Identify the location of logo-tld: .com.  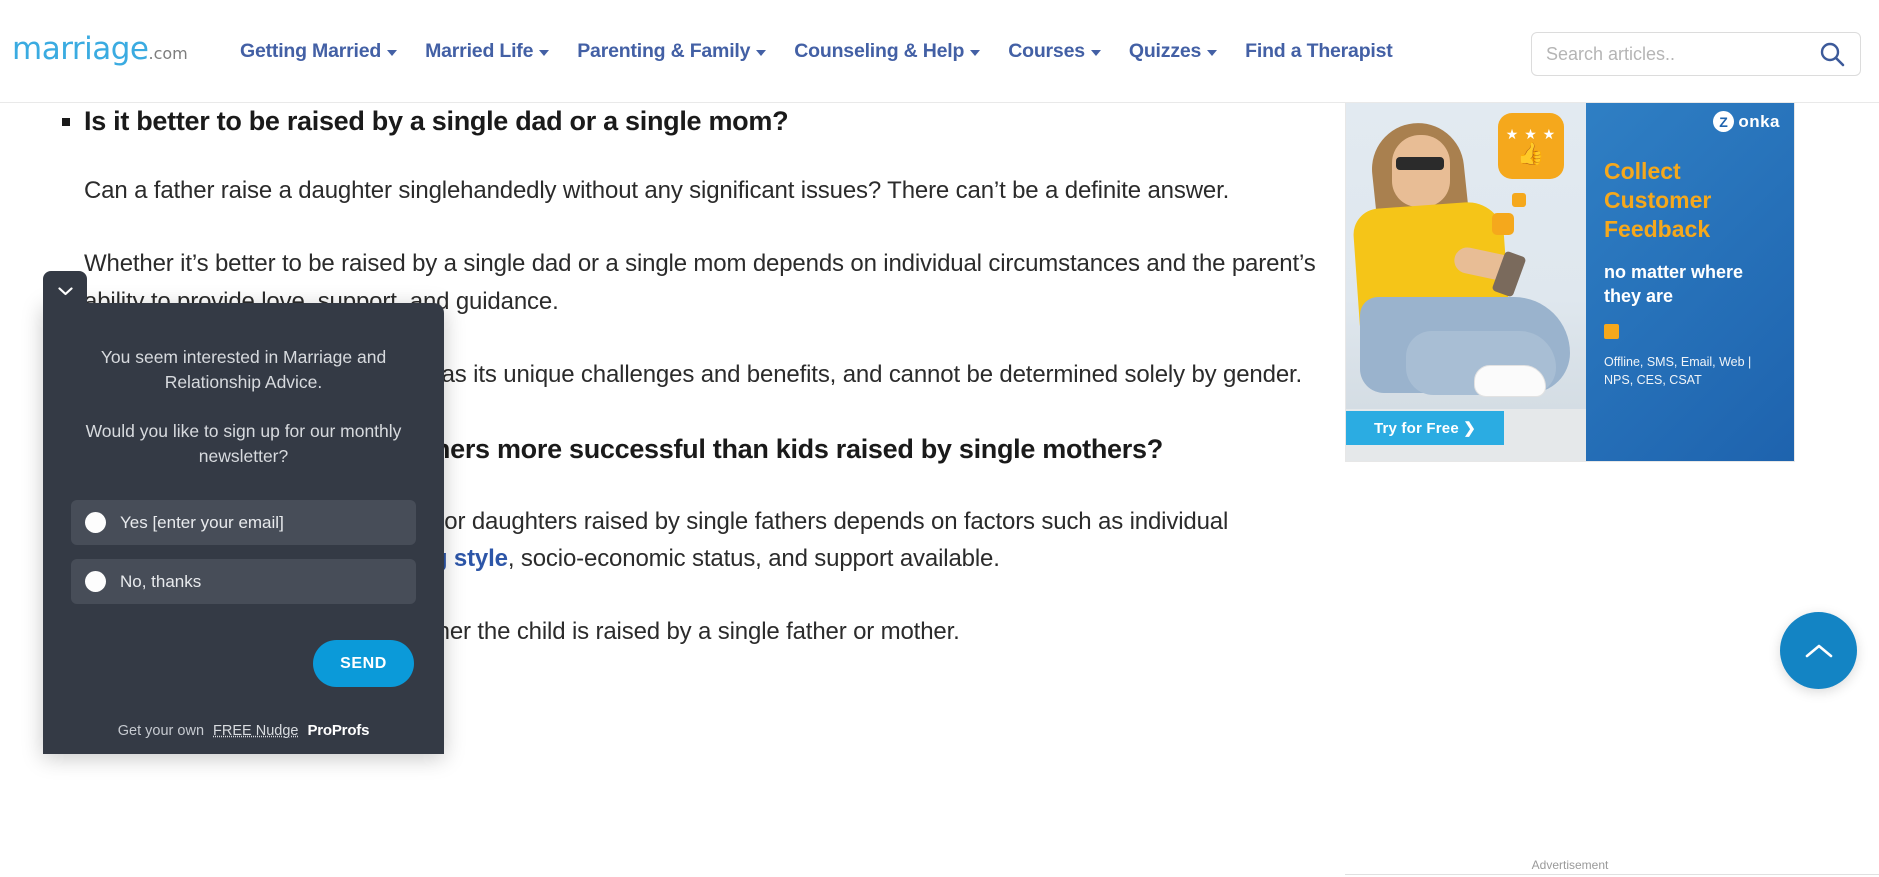
(168, 53).